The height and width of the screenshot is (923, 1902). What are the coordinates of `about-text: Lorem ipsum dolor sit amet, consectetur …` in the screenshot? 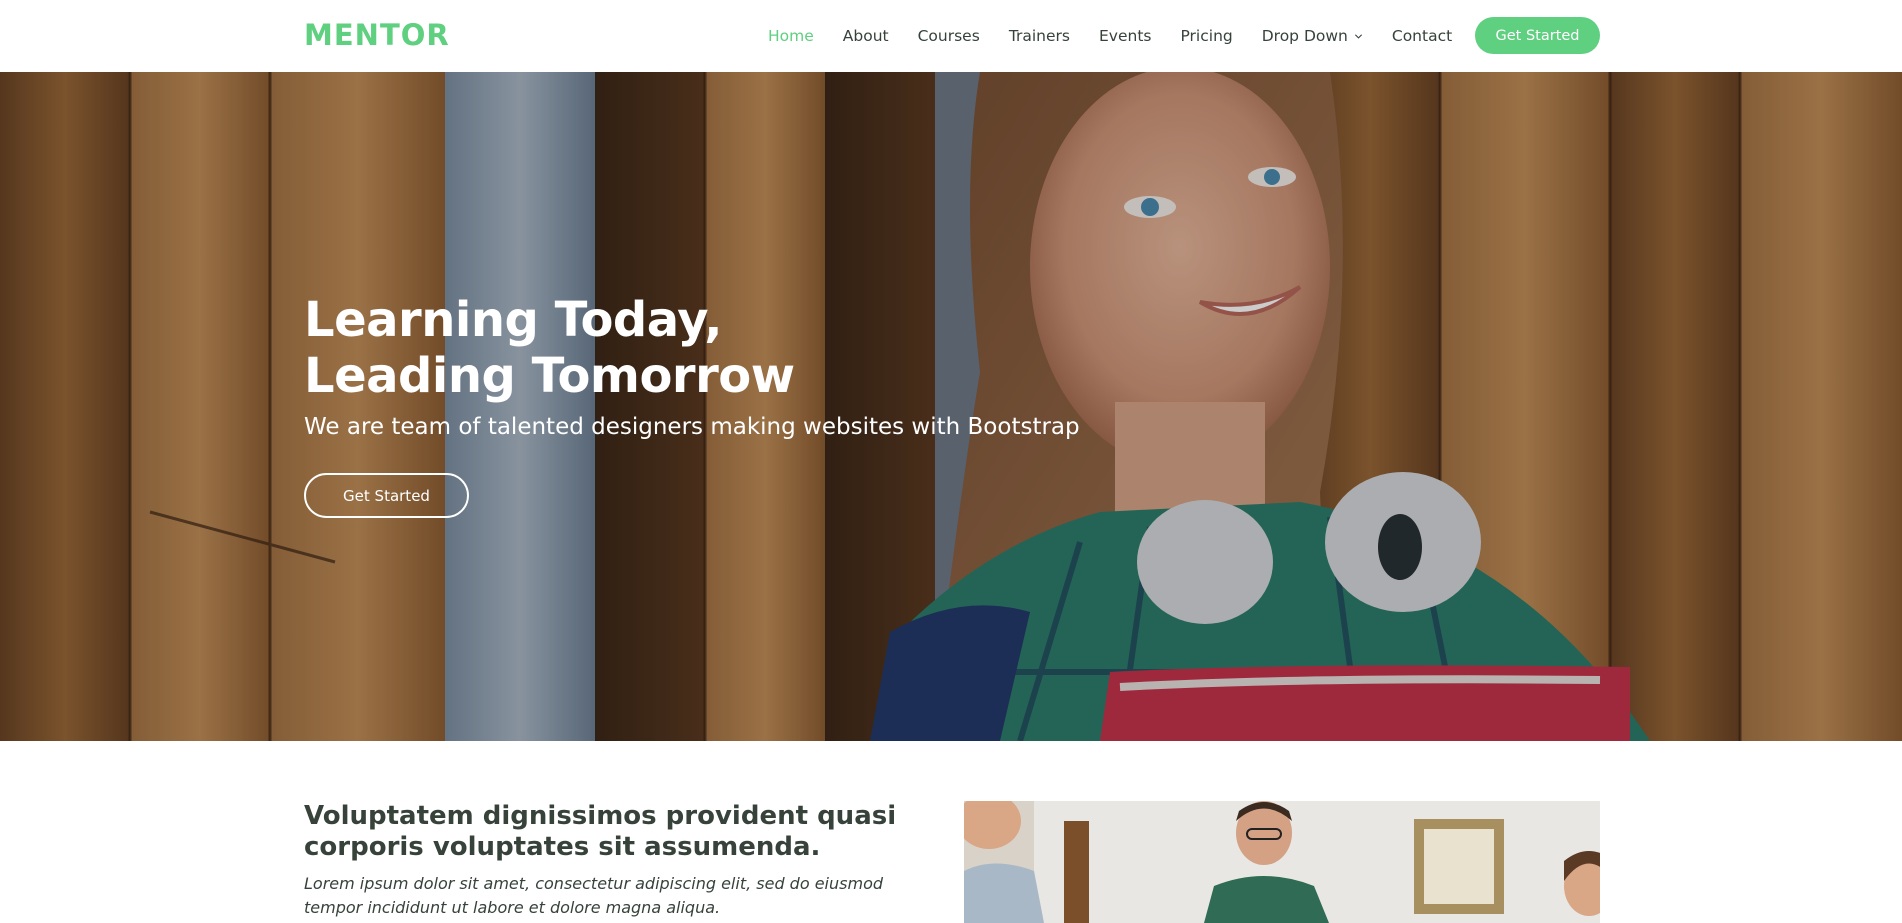 It's located at (594, 895).